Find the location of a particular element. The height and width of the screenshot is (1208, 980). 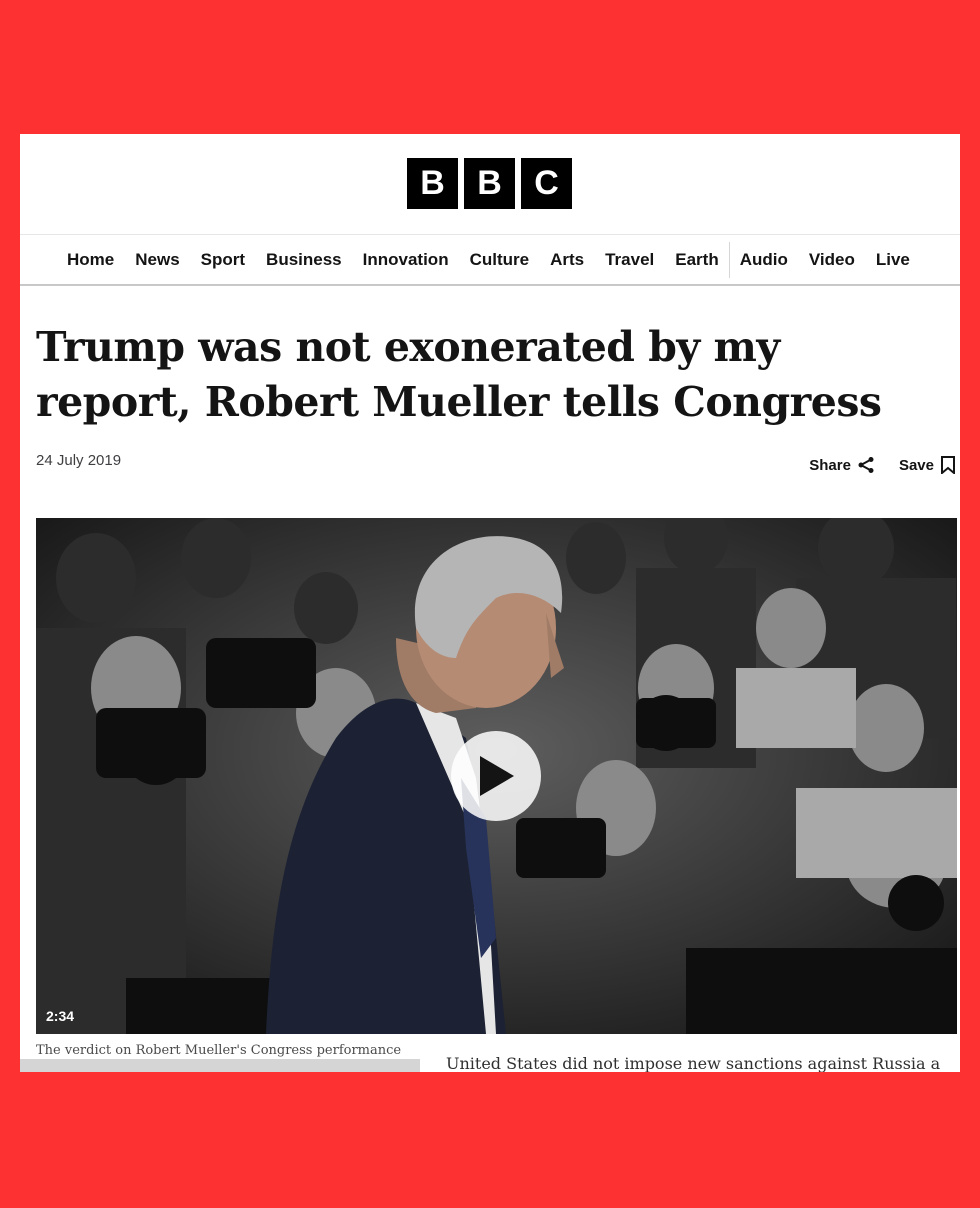

bbc-logo: B B C is located at coordinates (489, 183).